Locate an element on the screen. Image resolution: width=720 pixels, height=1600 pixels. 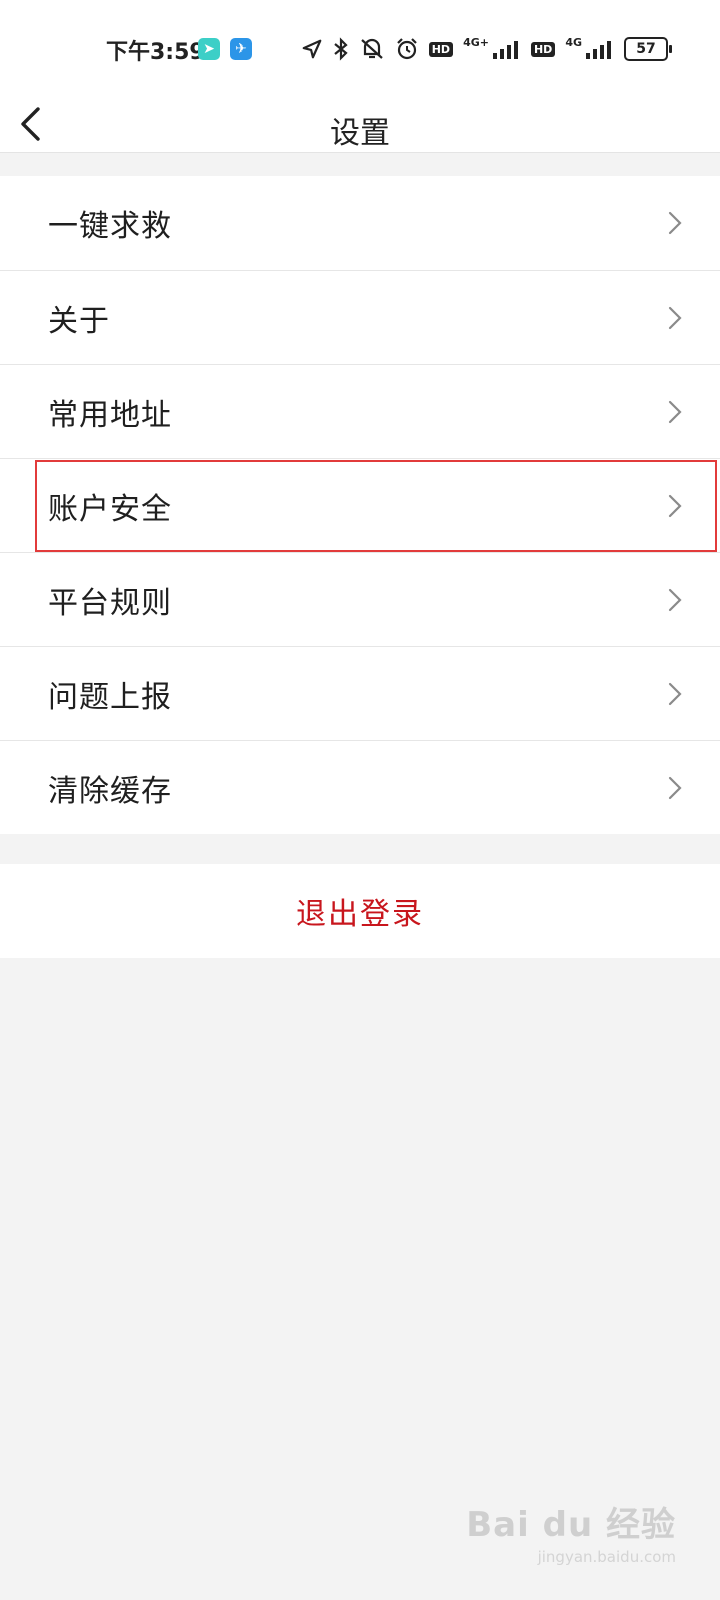
mute-icon is located at coordinates (372, 49).